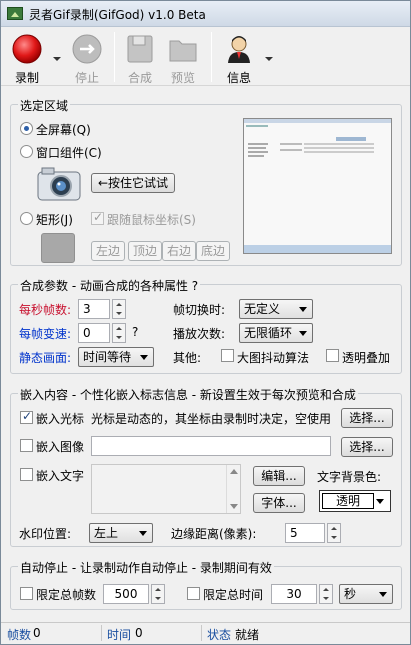 This screenshot has height=645, width=411. I want to click on fps-input: 3, so click(94, 309).